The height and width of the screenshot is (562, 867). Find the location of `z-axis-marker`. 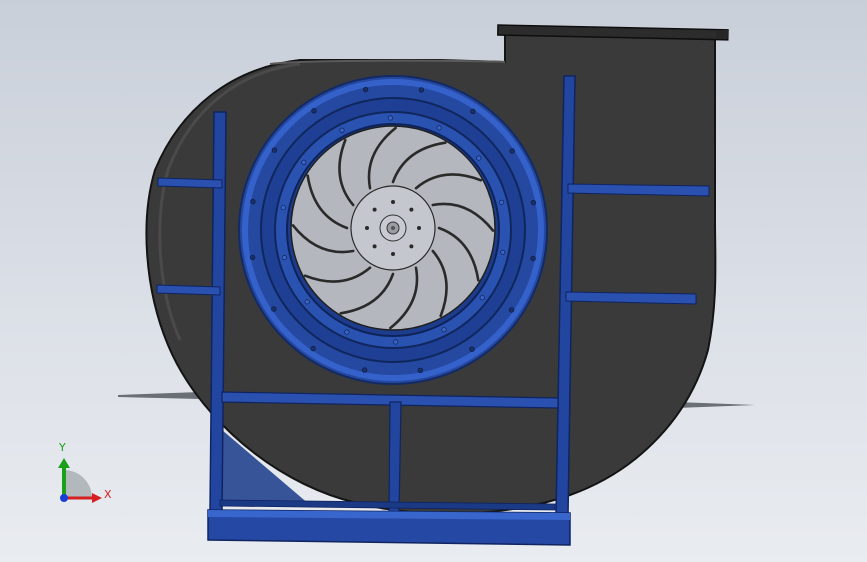

z-axis-marker is located at coordinates (64, 498).